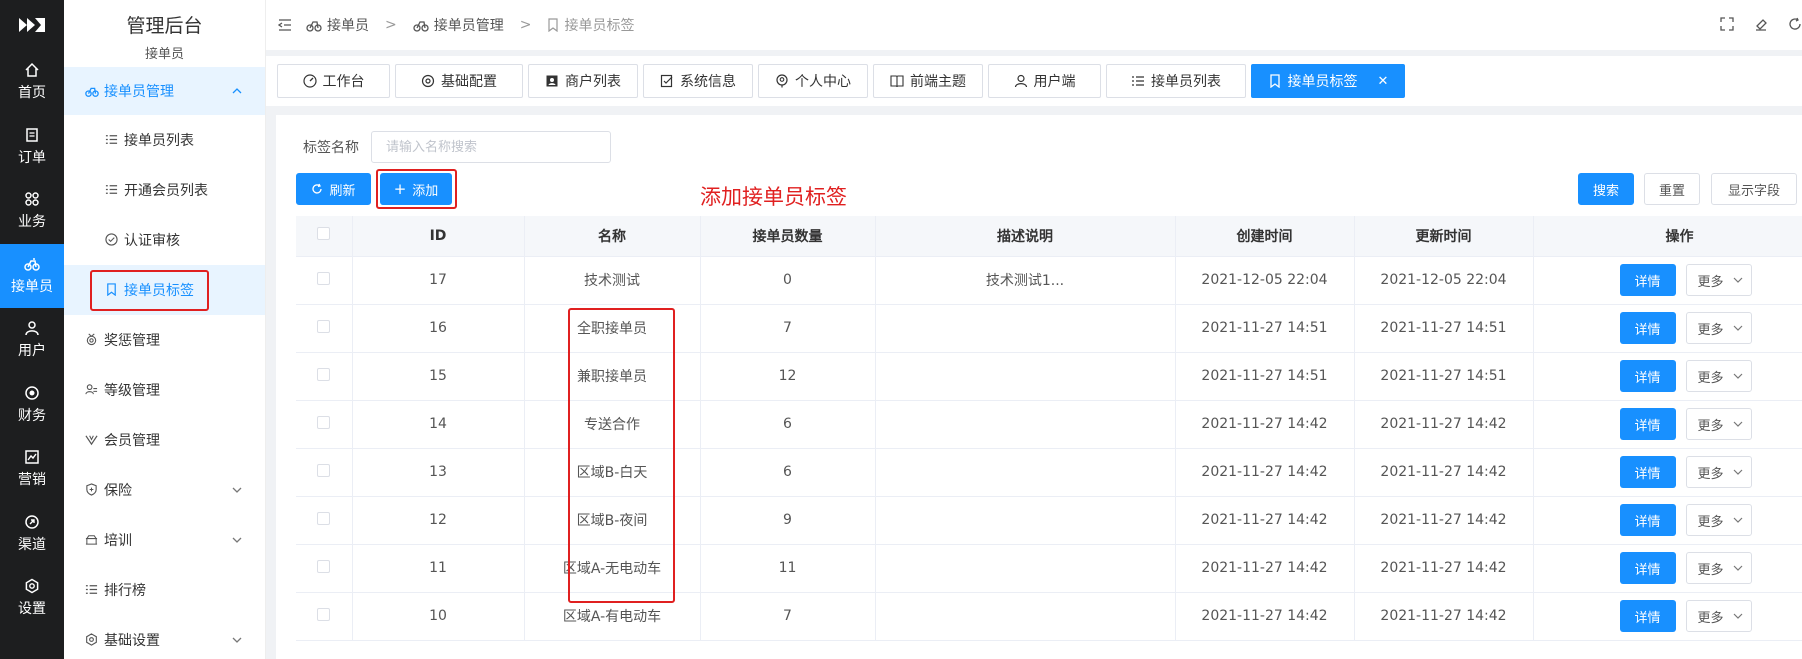 The height and width of the screenshot is (659, 1802). What do you see at coordinates (788, 472) in the screenshot?
I see `count-cell: 6` at bounding box center [788, 472].